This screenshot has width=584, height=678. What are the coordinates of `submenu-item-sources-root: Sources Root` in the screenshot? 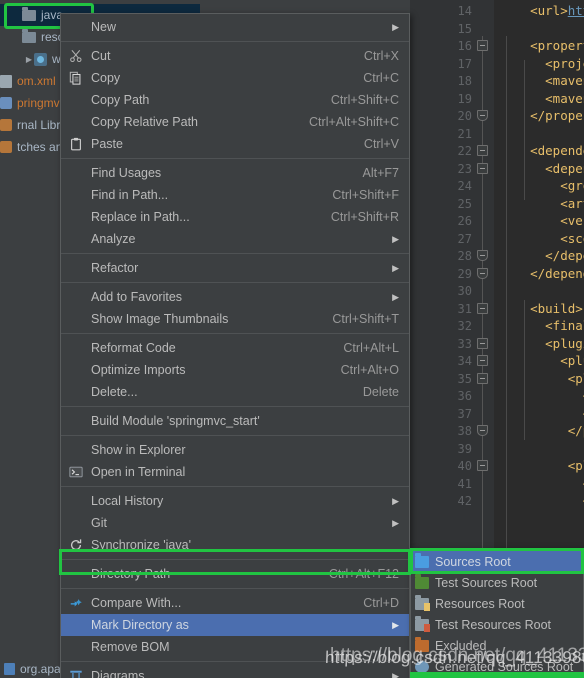 It's located at (497, 561).